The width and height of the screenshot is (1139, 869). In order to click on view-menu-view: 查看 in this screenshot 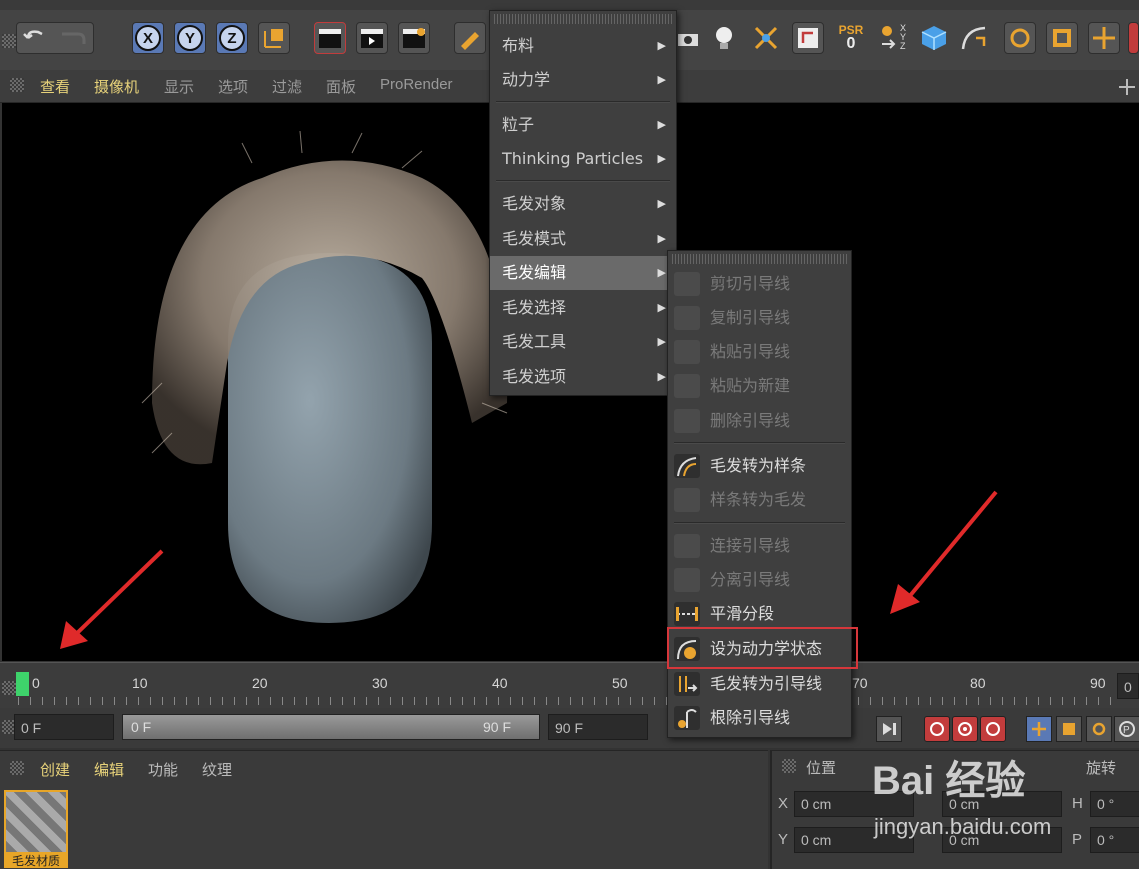, I will do `click(55, 86)`.